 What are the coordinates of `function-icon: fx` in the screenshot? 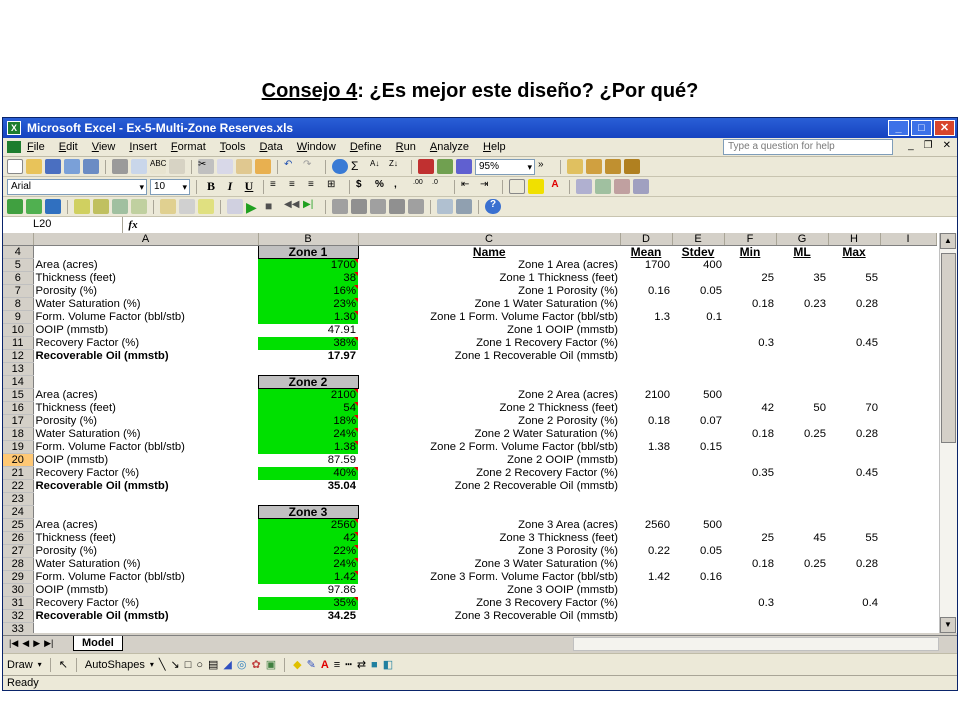 It's located at (133, 225).